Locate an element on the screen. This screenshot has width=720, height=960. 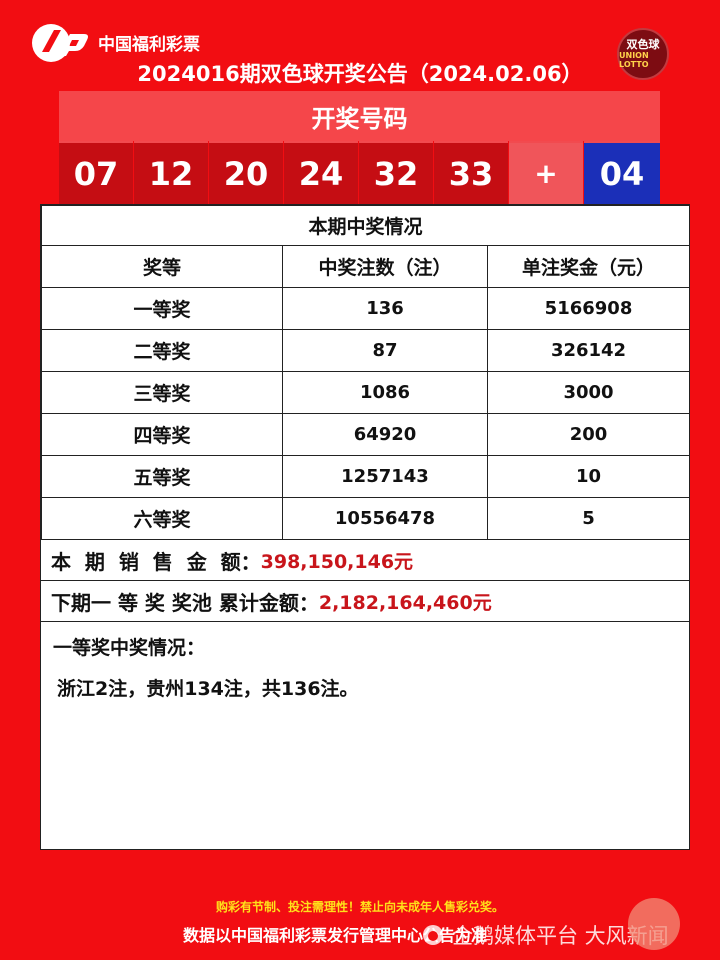
jackpot-value: 2,182,164,460元 is located at coordinates (405, 602).